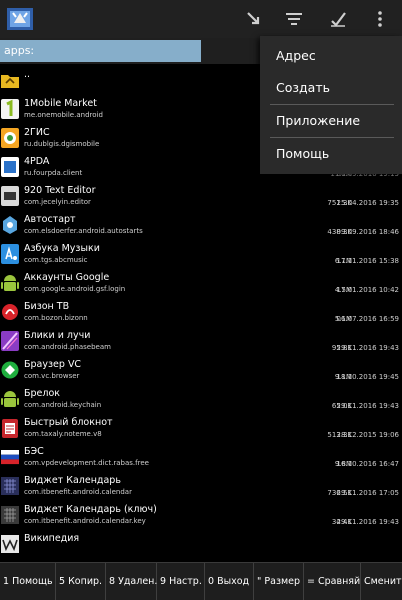 The height and width of the screenshot is (600, 402). What do you see at coordinates (27, 74) in the screenshot?
I see `file-name: ..` at bounding box center [27, 74].